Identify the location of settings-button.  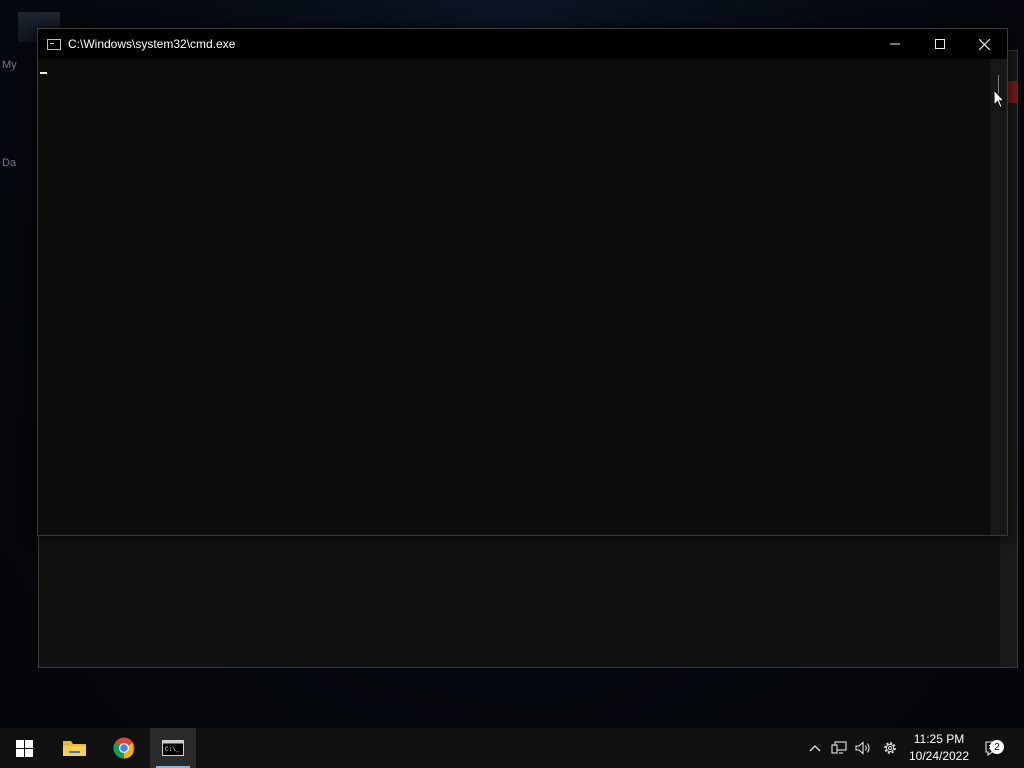
(890, 748).